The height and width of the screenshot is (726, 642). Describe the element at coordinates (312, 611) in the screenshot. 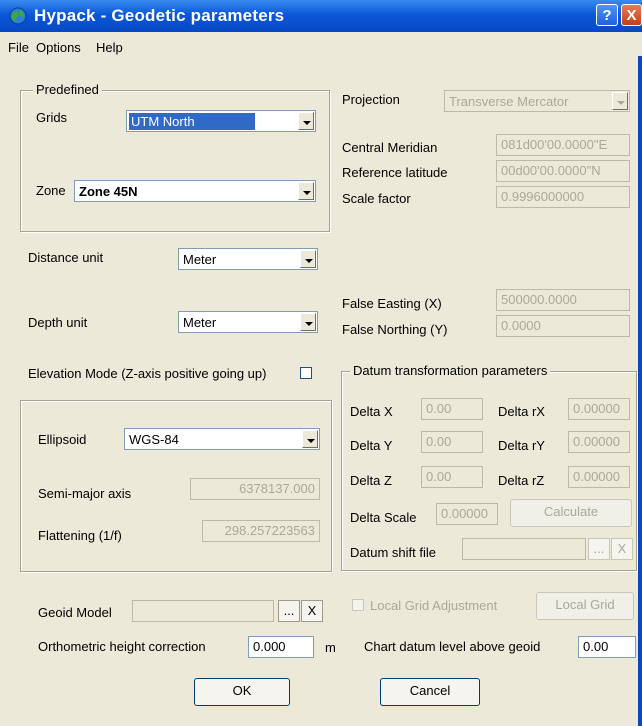

I see `geoid-clear-button: X` at that location.